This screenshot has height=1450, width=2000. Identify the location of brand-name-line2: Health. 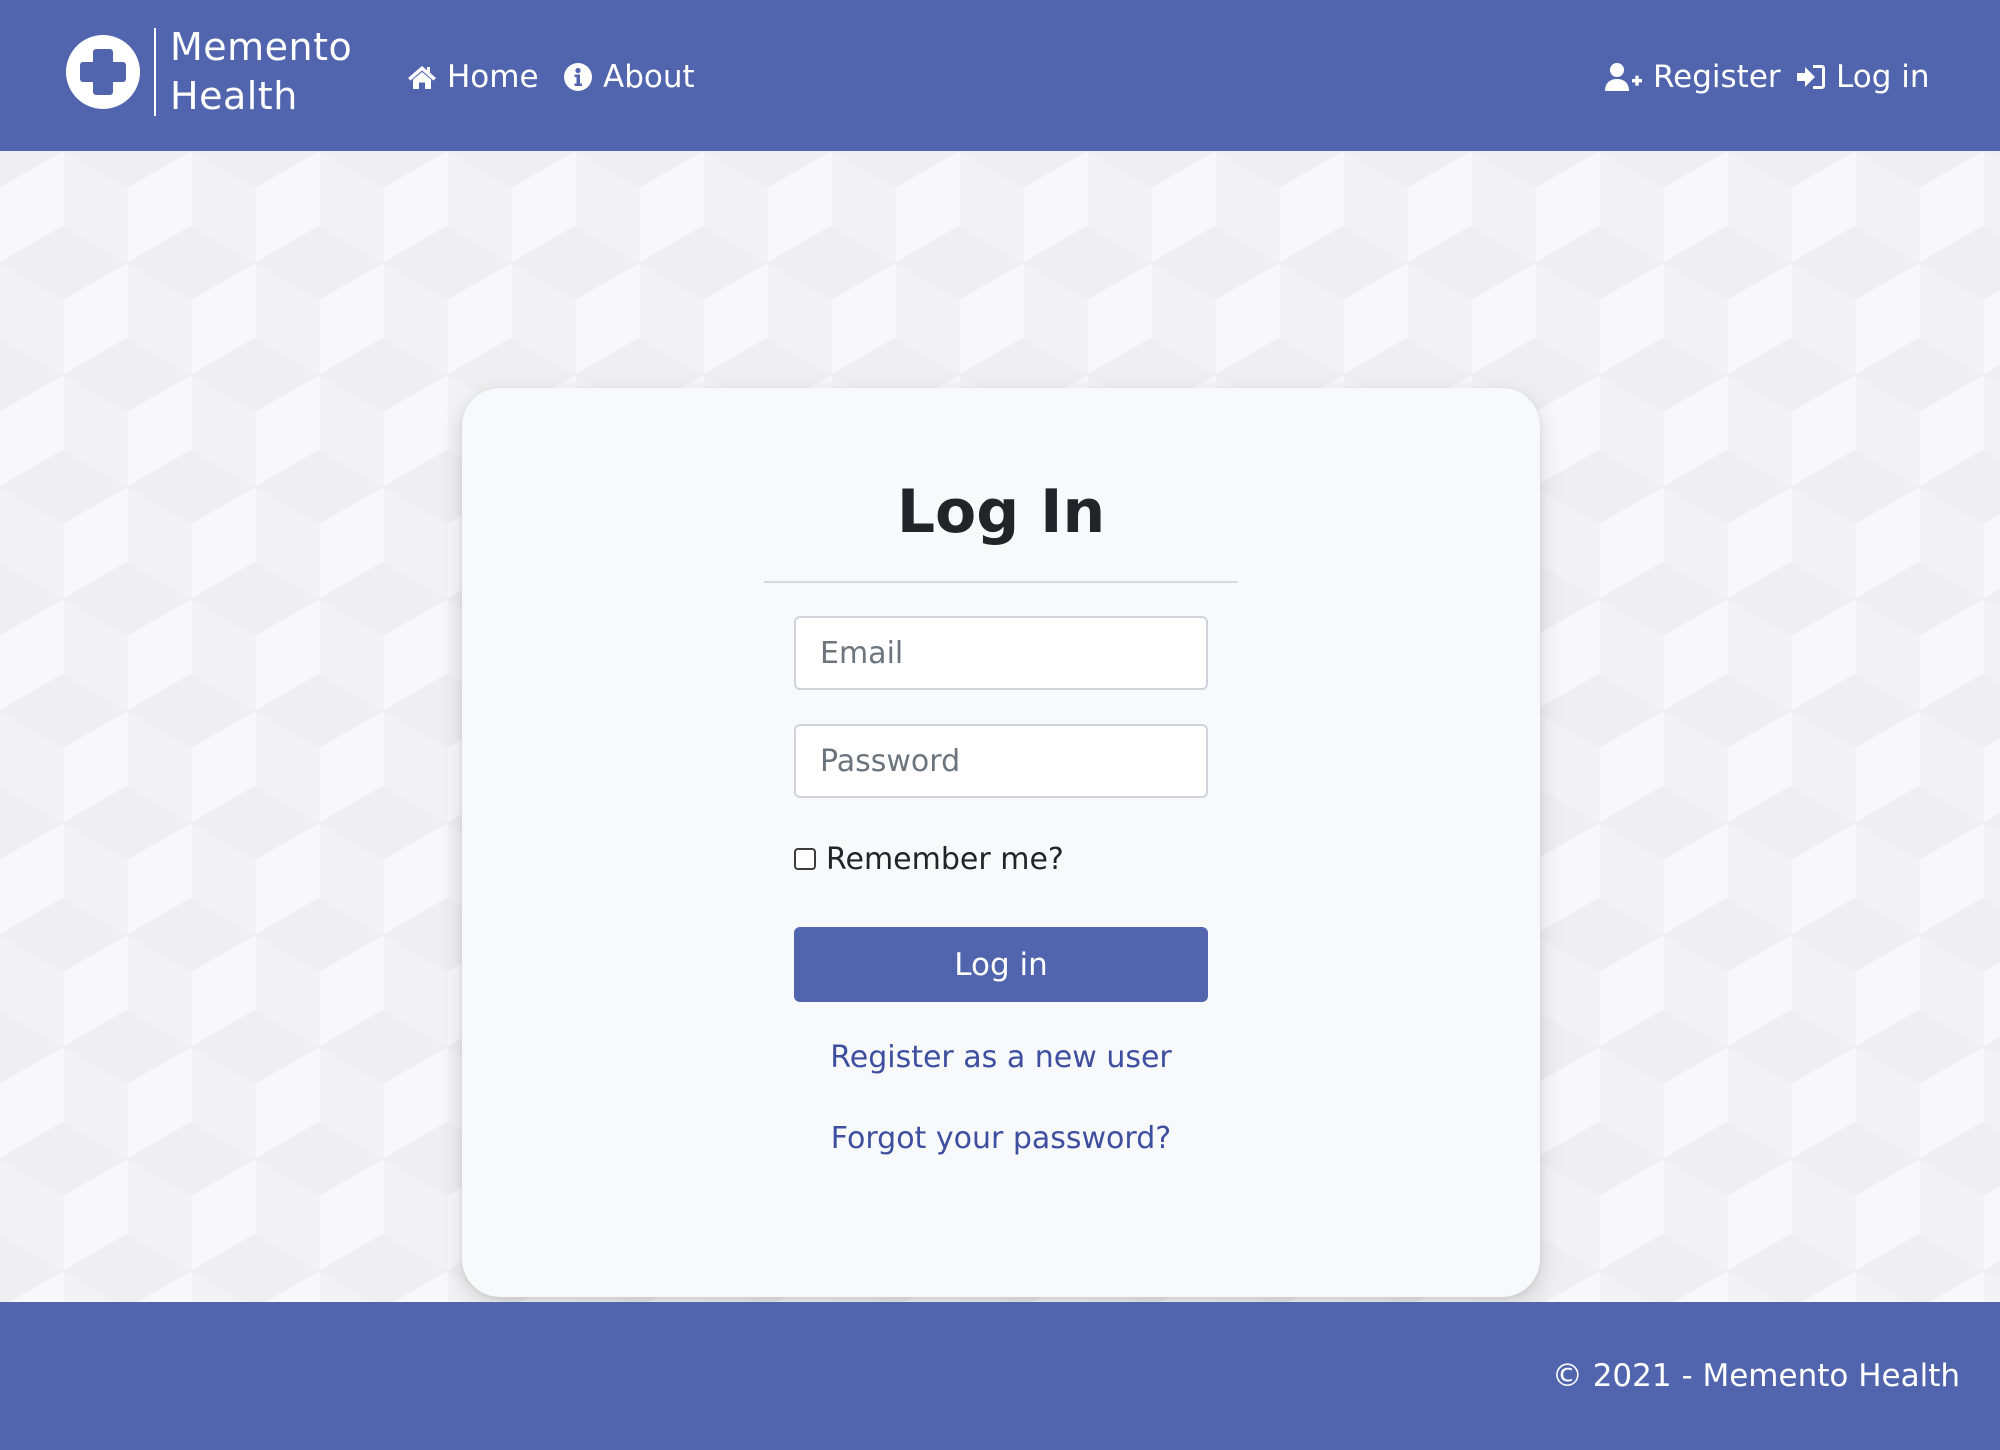
(234, 96).